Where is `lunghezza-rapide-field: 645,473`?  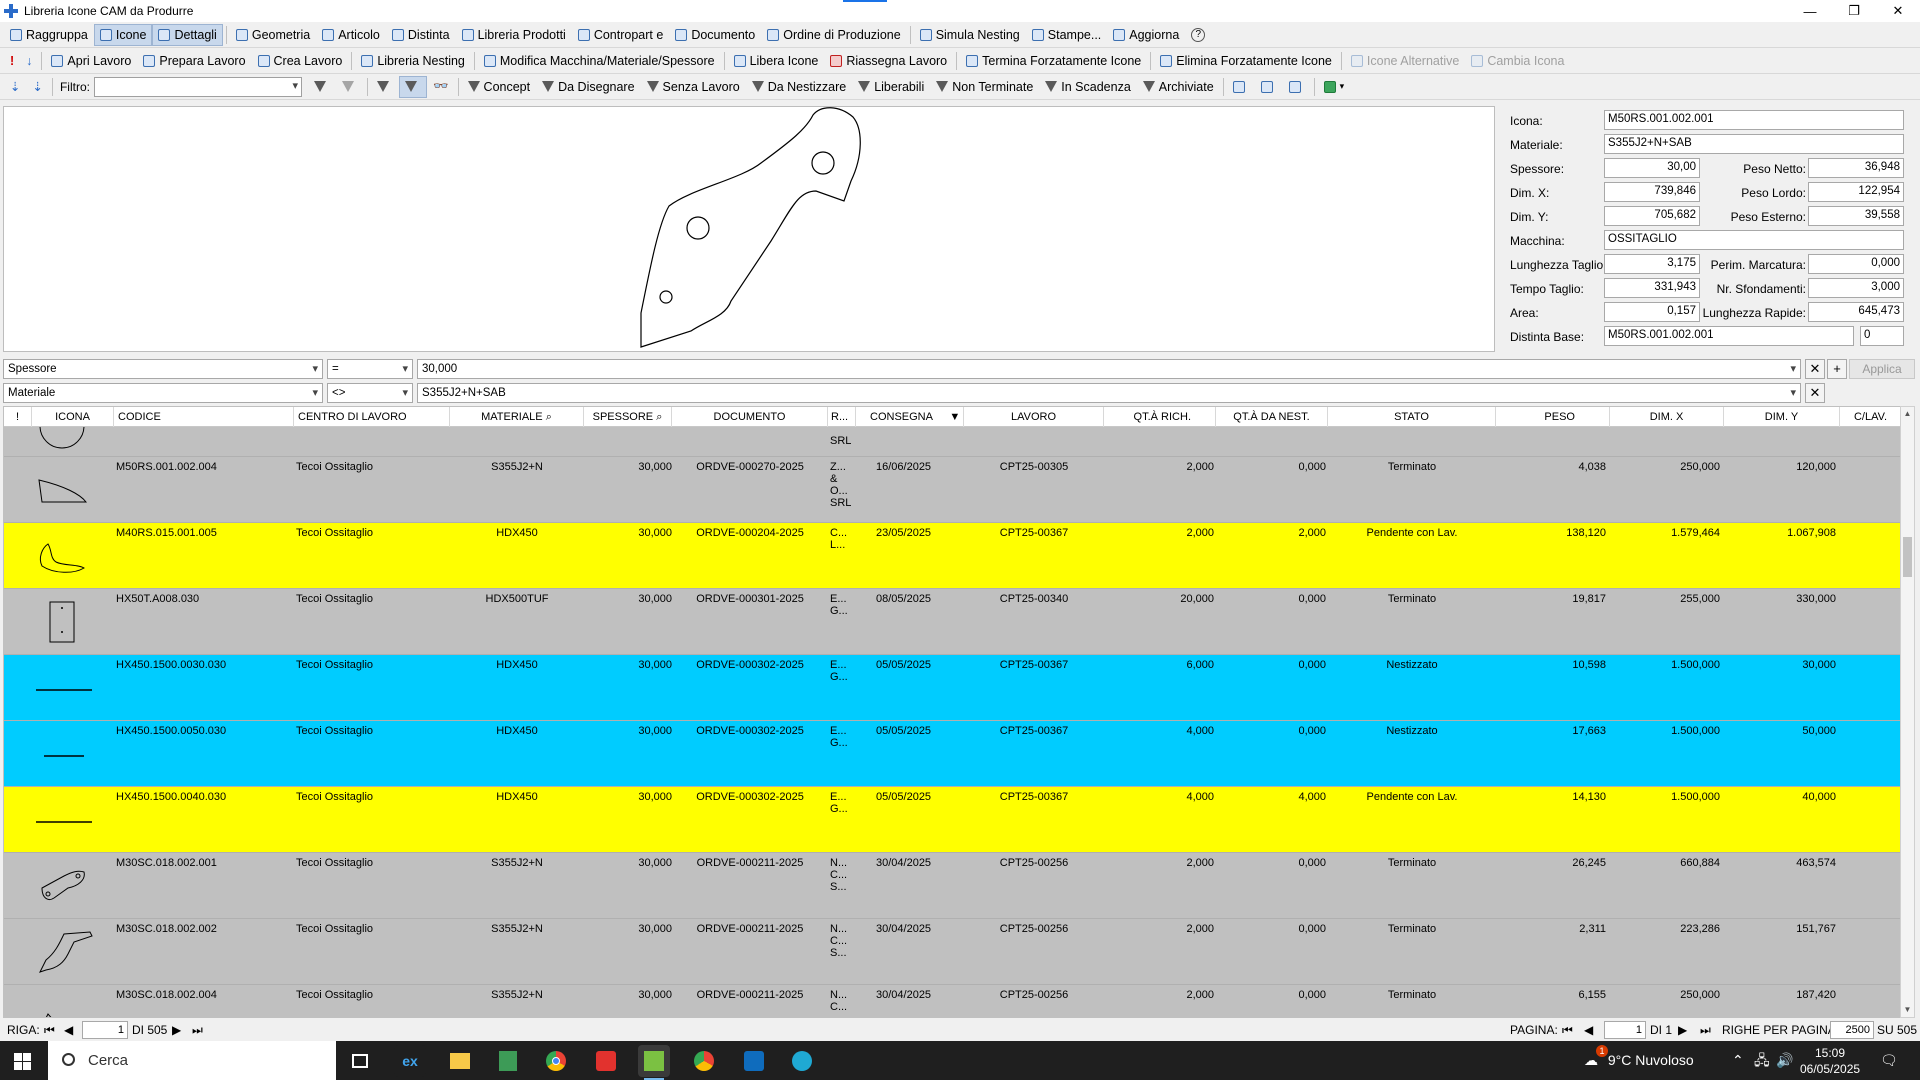 lunghezza-rapide-field: 645,473 is located at coordinates (1856, 312).